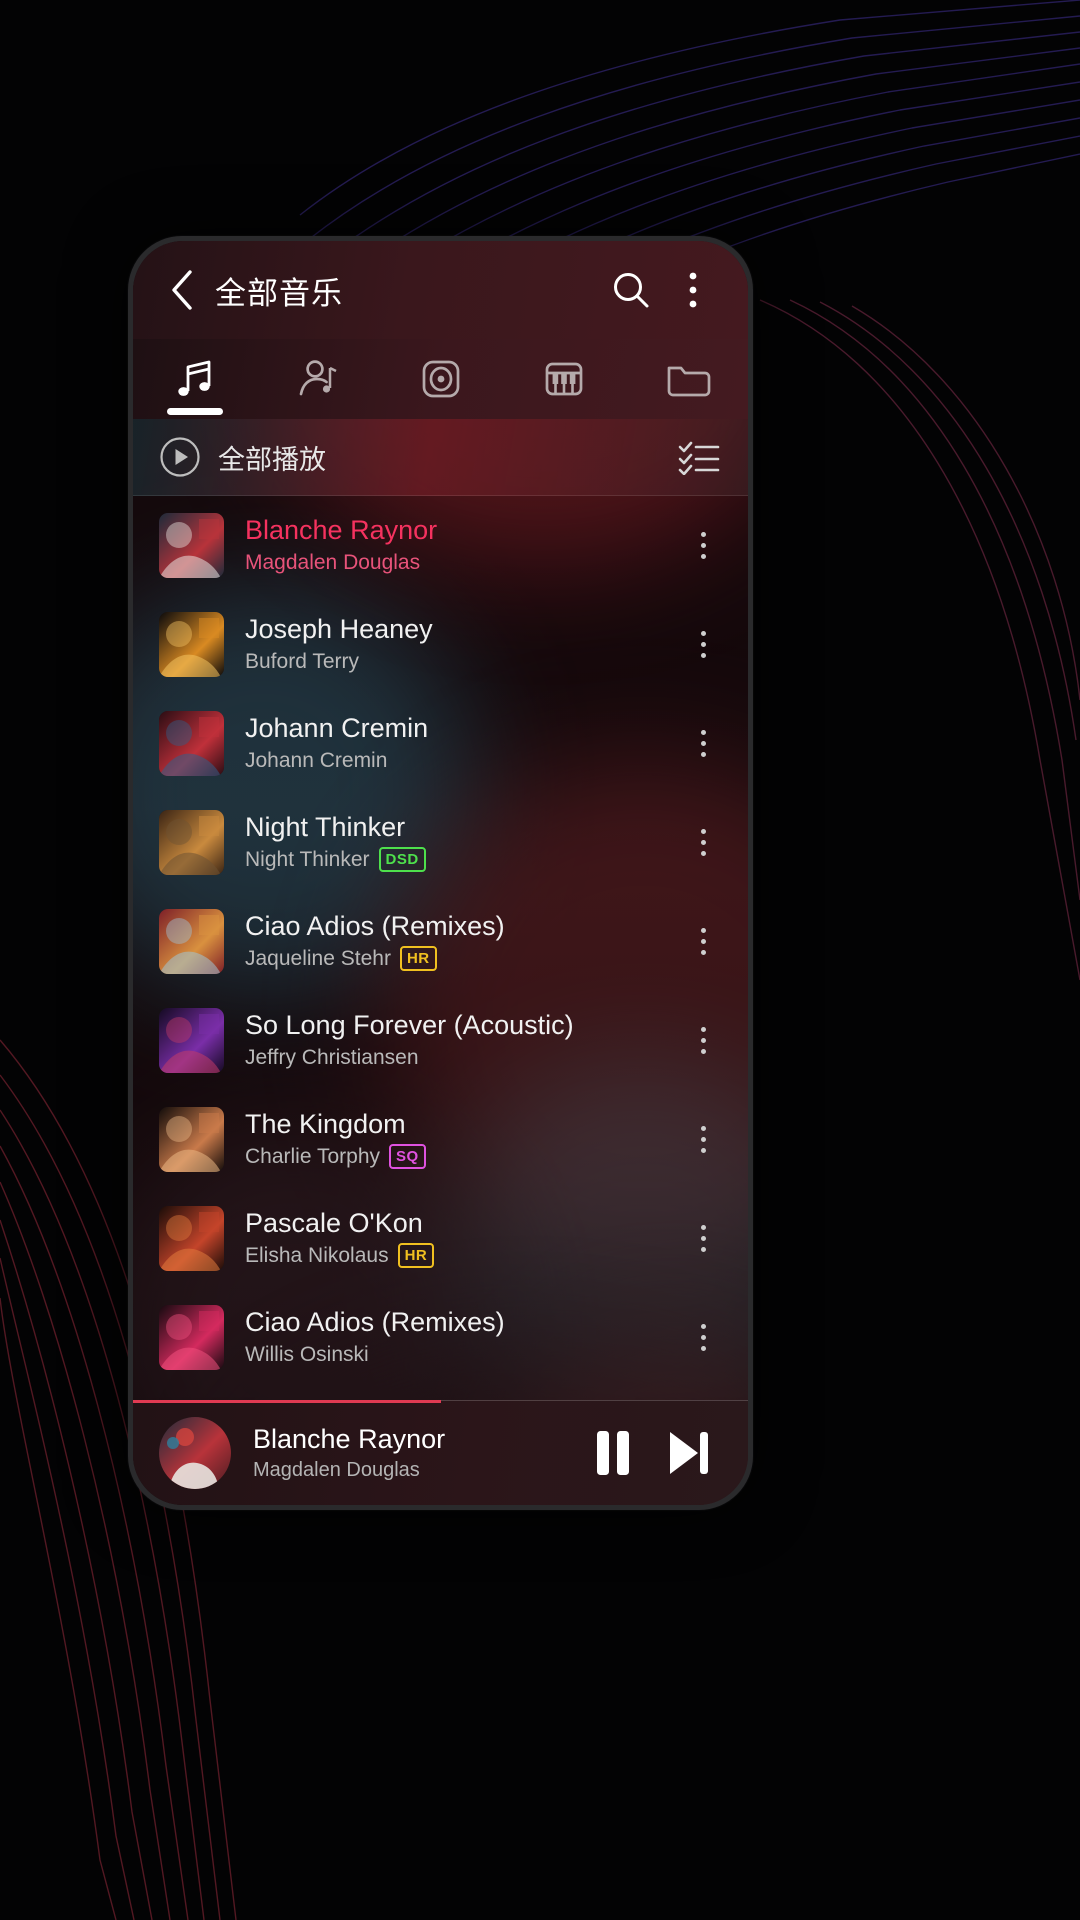 This screenshot has height=1920, width=1080. I want to click on mini-player: Blanche Raynor Magdalen Douglas, so click(440, 1452).